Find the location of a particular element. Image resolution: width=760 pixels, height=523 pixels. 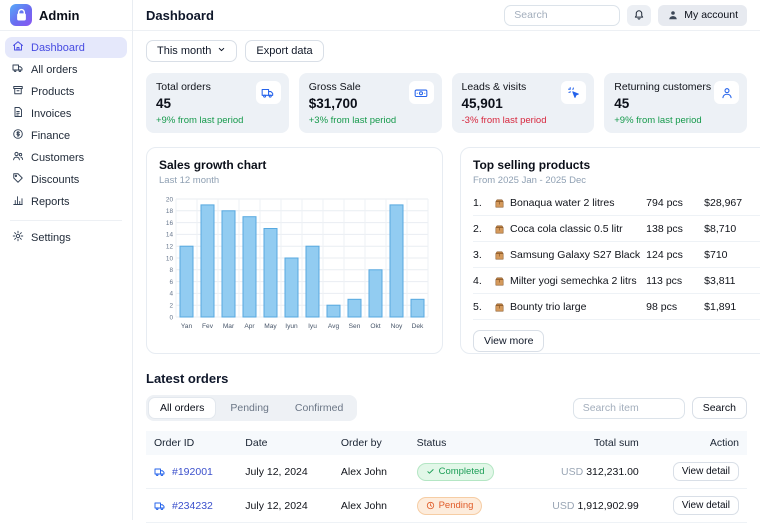

invoice-icon is located at coordinates (18, 113).